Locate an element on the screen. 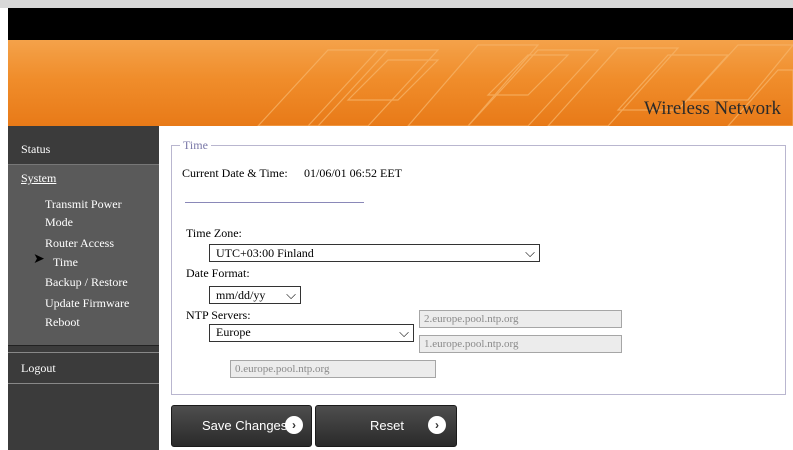 The width and height of the screenshot is (793, 450). current-datetime-label: Current Date & Time: is located at coordinates (235, 173).